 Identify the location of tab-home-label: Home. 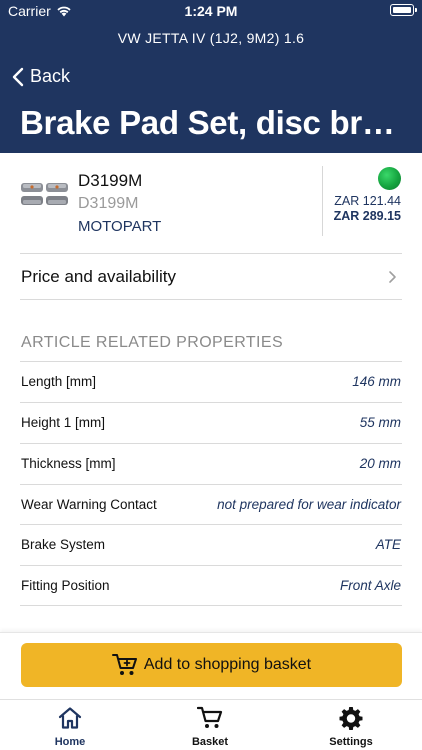
(70, 742).